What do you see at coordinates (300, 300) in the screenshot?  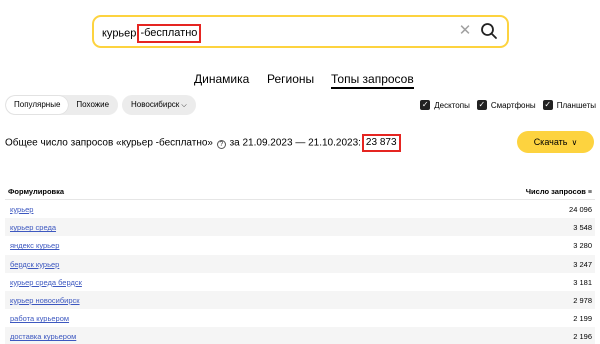 I see `table-row: курьер новосибирск 2 978` at bounding box center [300, 300].